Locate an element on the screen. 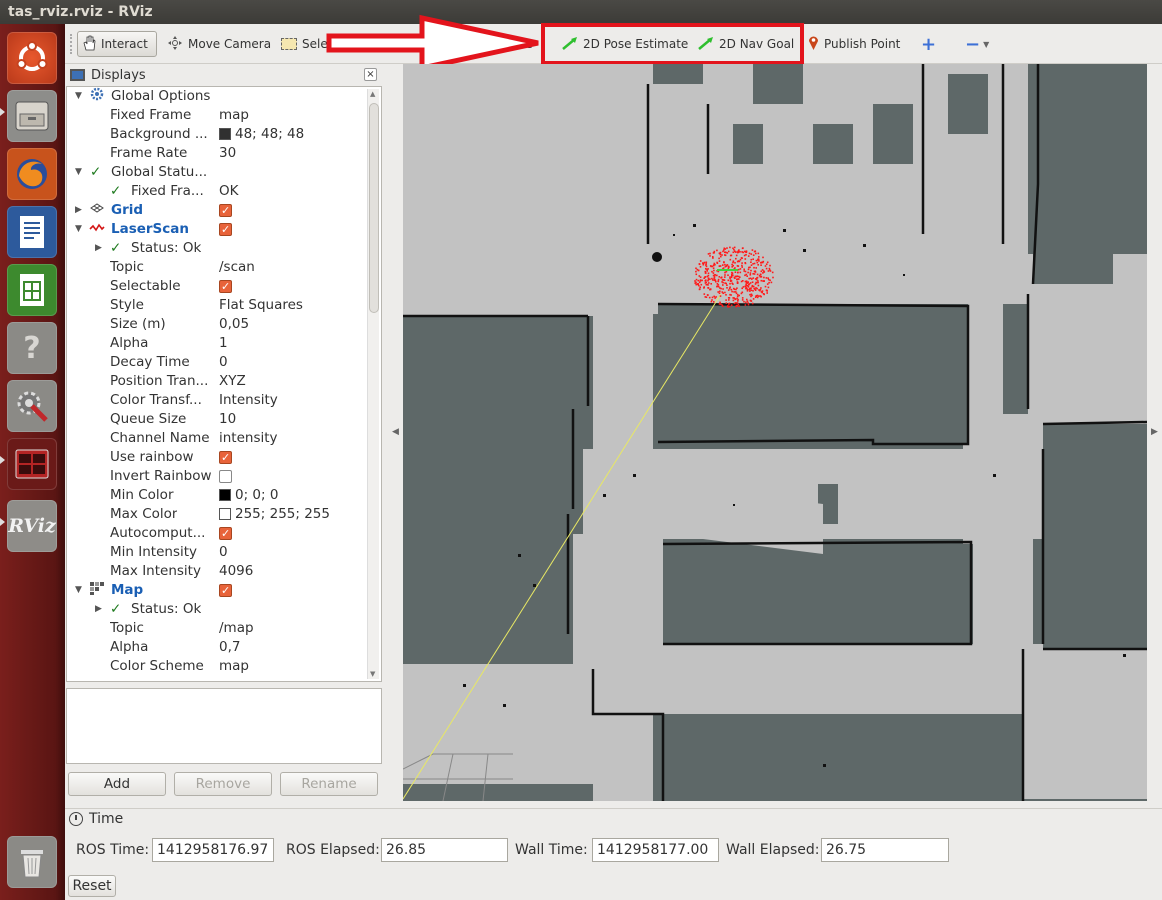 This screenshot has height=900, width=1162. files-icon is located at coordinates (32, 116).